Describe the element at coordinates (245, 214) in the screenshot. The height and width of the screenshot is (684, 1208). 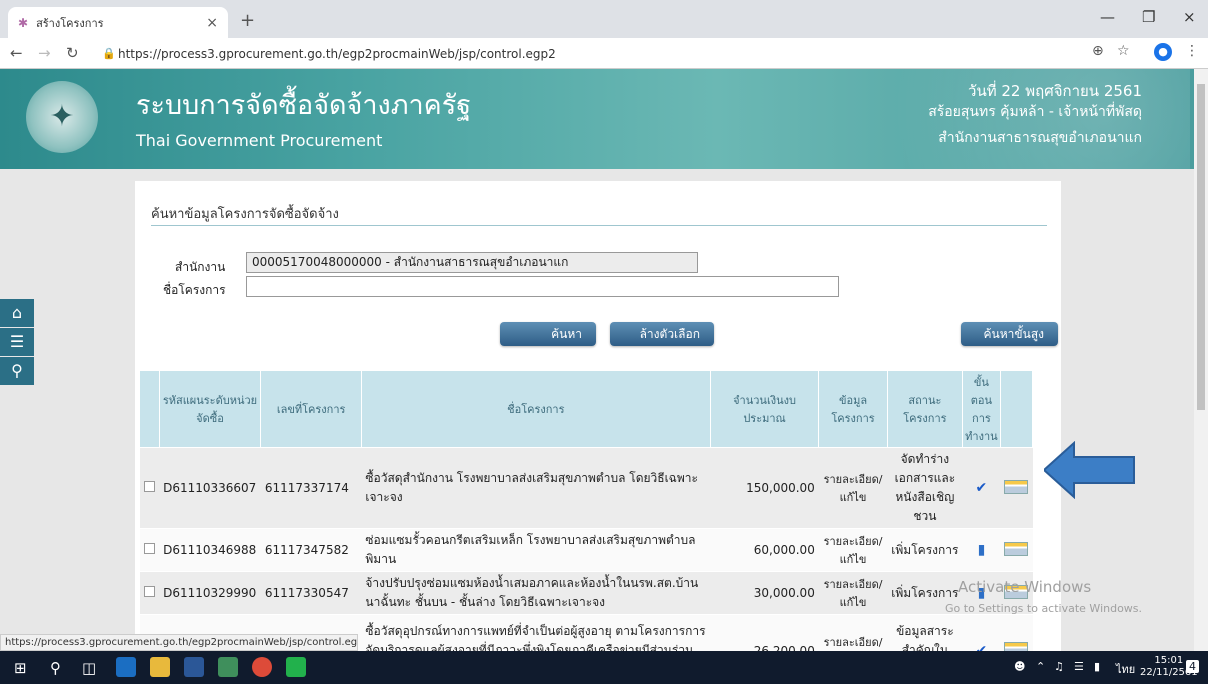
I see `panel-title: ค้นหาข้อมูลโครงการจัดซื้อจัดจ้าง` at that location.